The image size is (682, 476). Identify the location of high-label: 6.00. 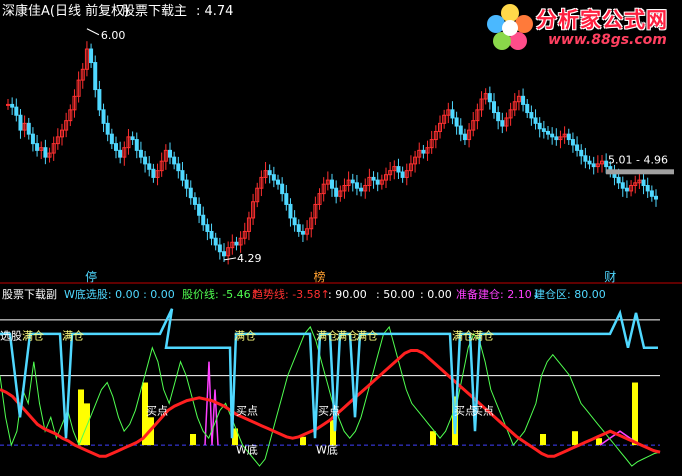
(113, 35).